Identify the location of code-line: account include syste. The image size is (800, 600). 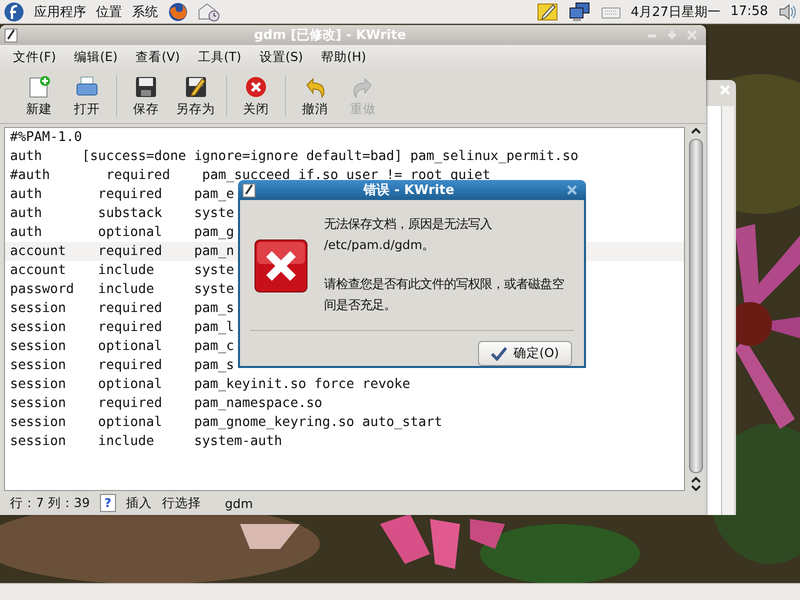
(122, 270).